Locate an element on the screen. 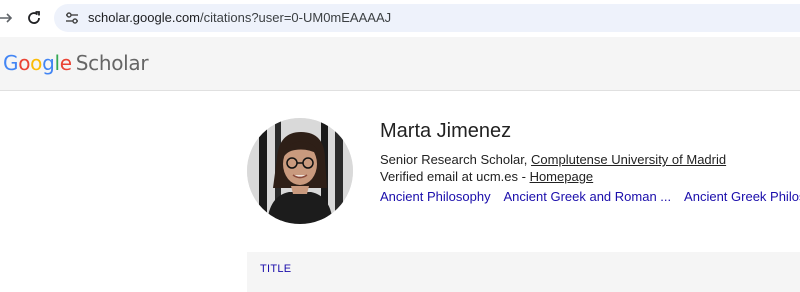  logo-letter: G is located at coordinates (11, 63).